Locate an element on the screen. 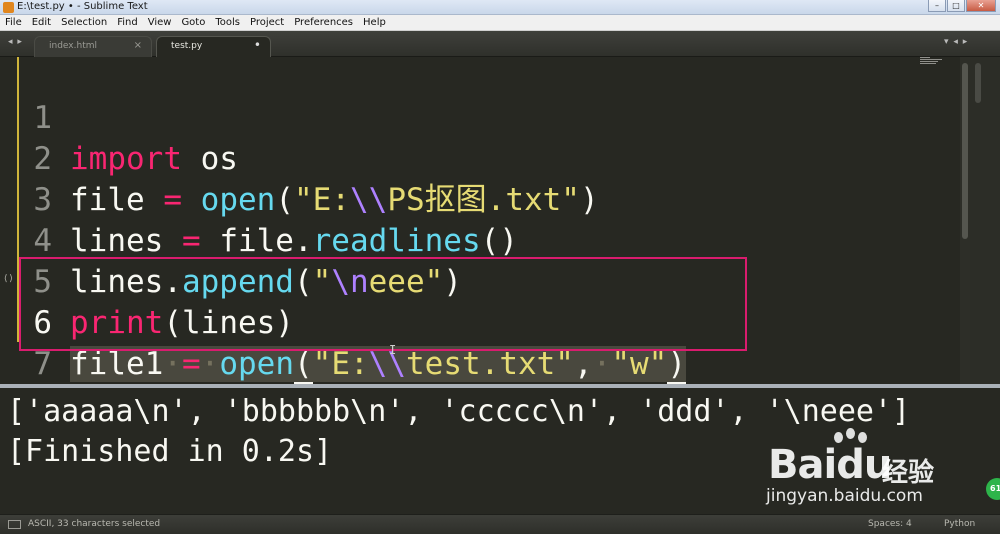 This screenshot has height=534, width=1000. output-line: [Finished in 0.2s] is located at coordinates (170, 451).